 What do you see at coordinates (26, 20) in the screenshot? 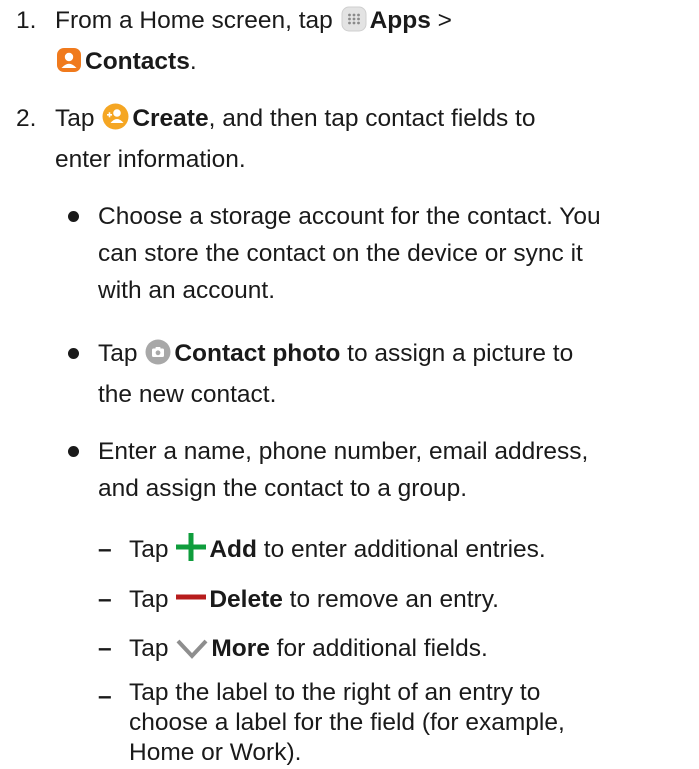
I see `step-number: 1.` at bounding box center [26, 20].